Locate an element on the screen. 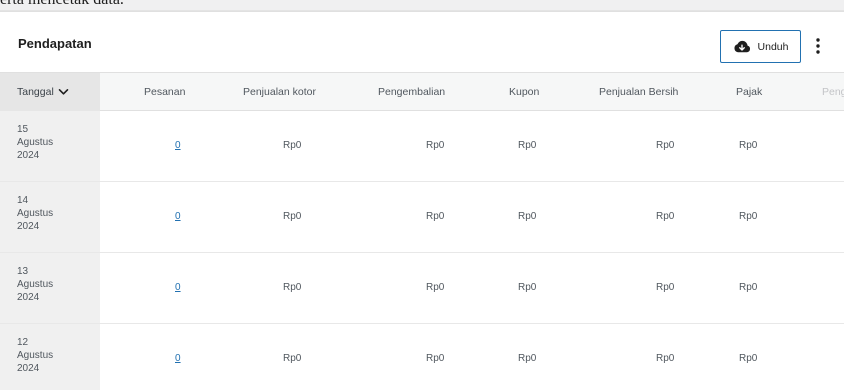  column-header-date-label: Tanggal is located at coordinates (35, 92).